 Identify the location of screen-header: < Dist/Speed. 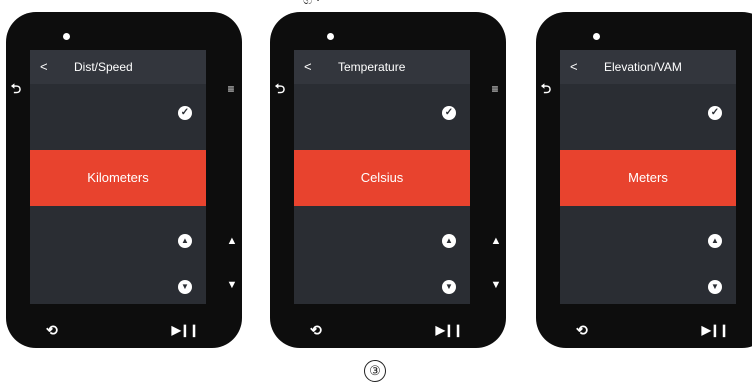
(118, 67).